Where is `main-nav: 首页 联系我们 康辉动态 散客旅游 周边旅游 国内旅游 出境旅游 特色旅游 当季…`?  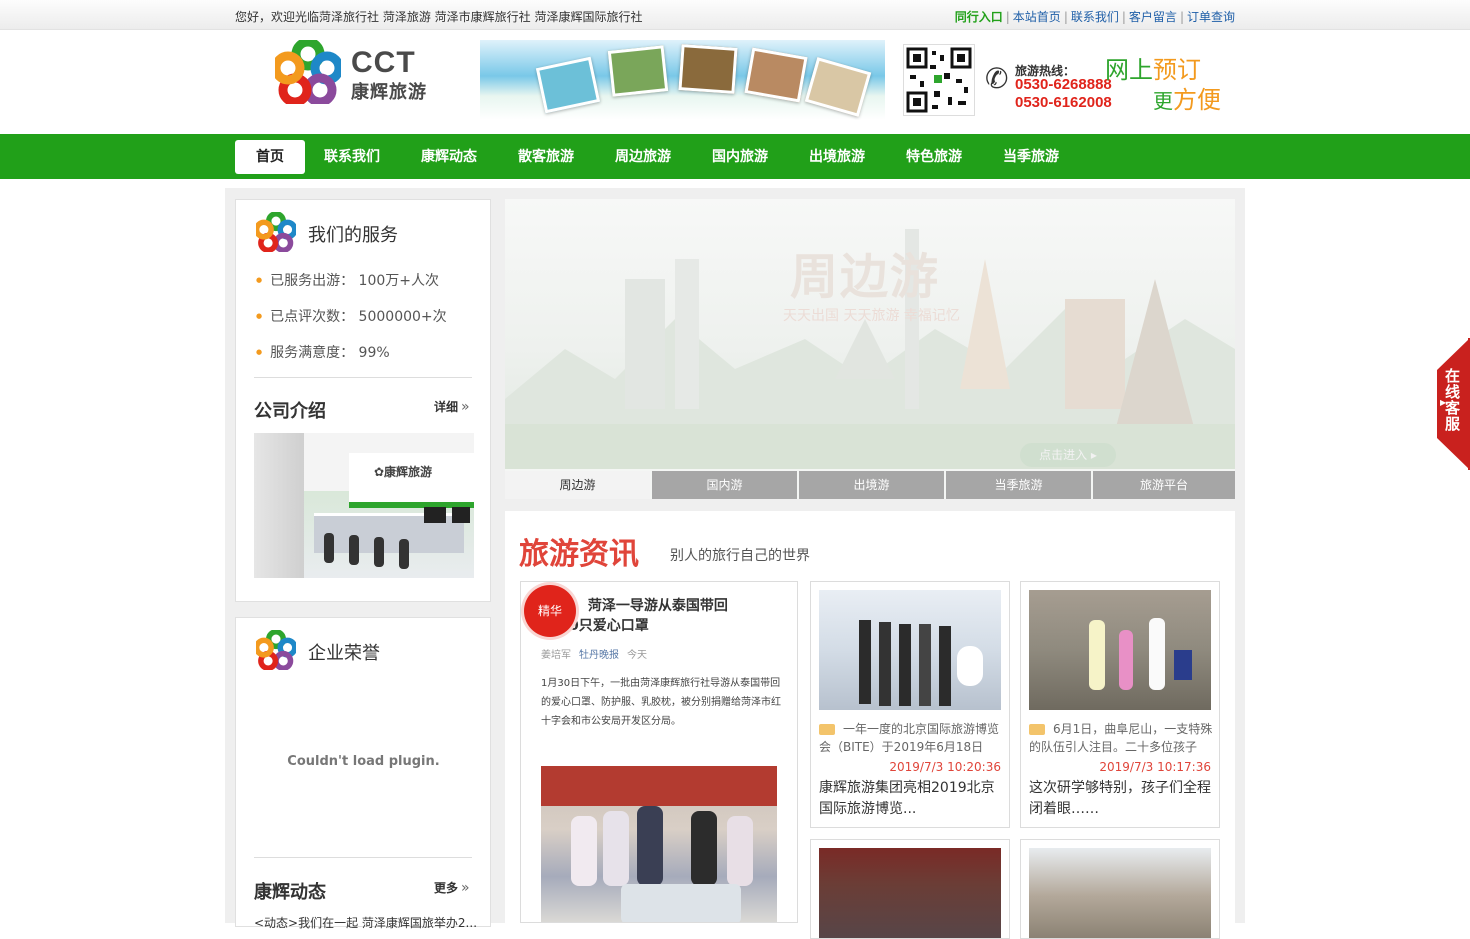
main-nav: 首页 联系我们 康辉动态 散客旅游 周边旅游 国内旅游 出境旅游 特色旅游 当季… is located at coordinates (735, 156).